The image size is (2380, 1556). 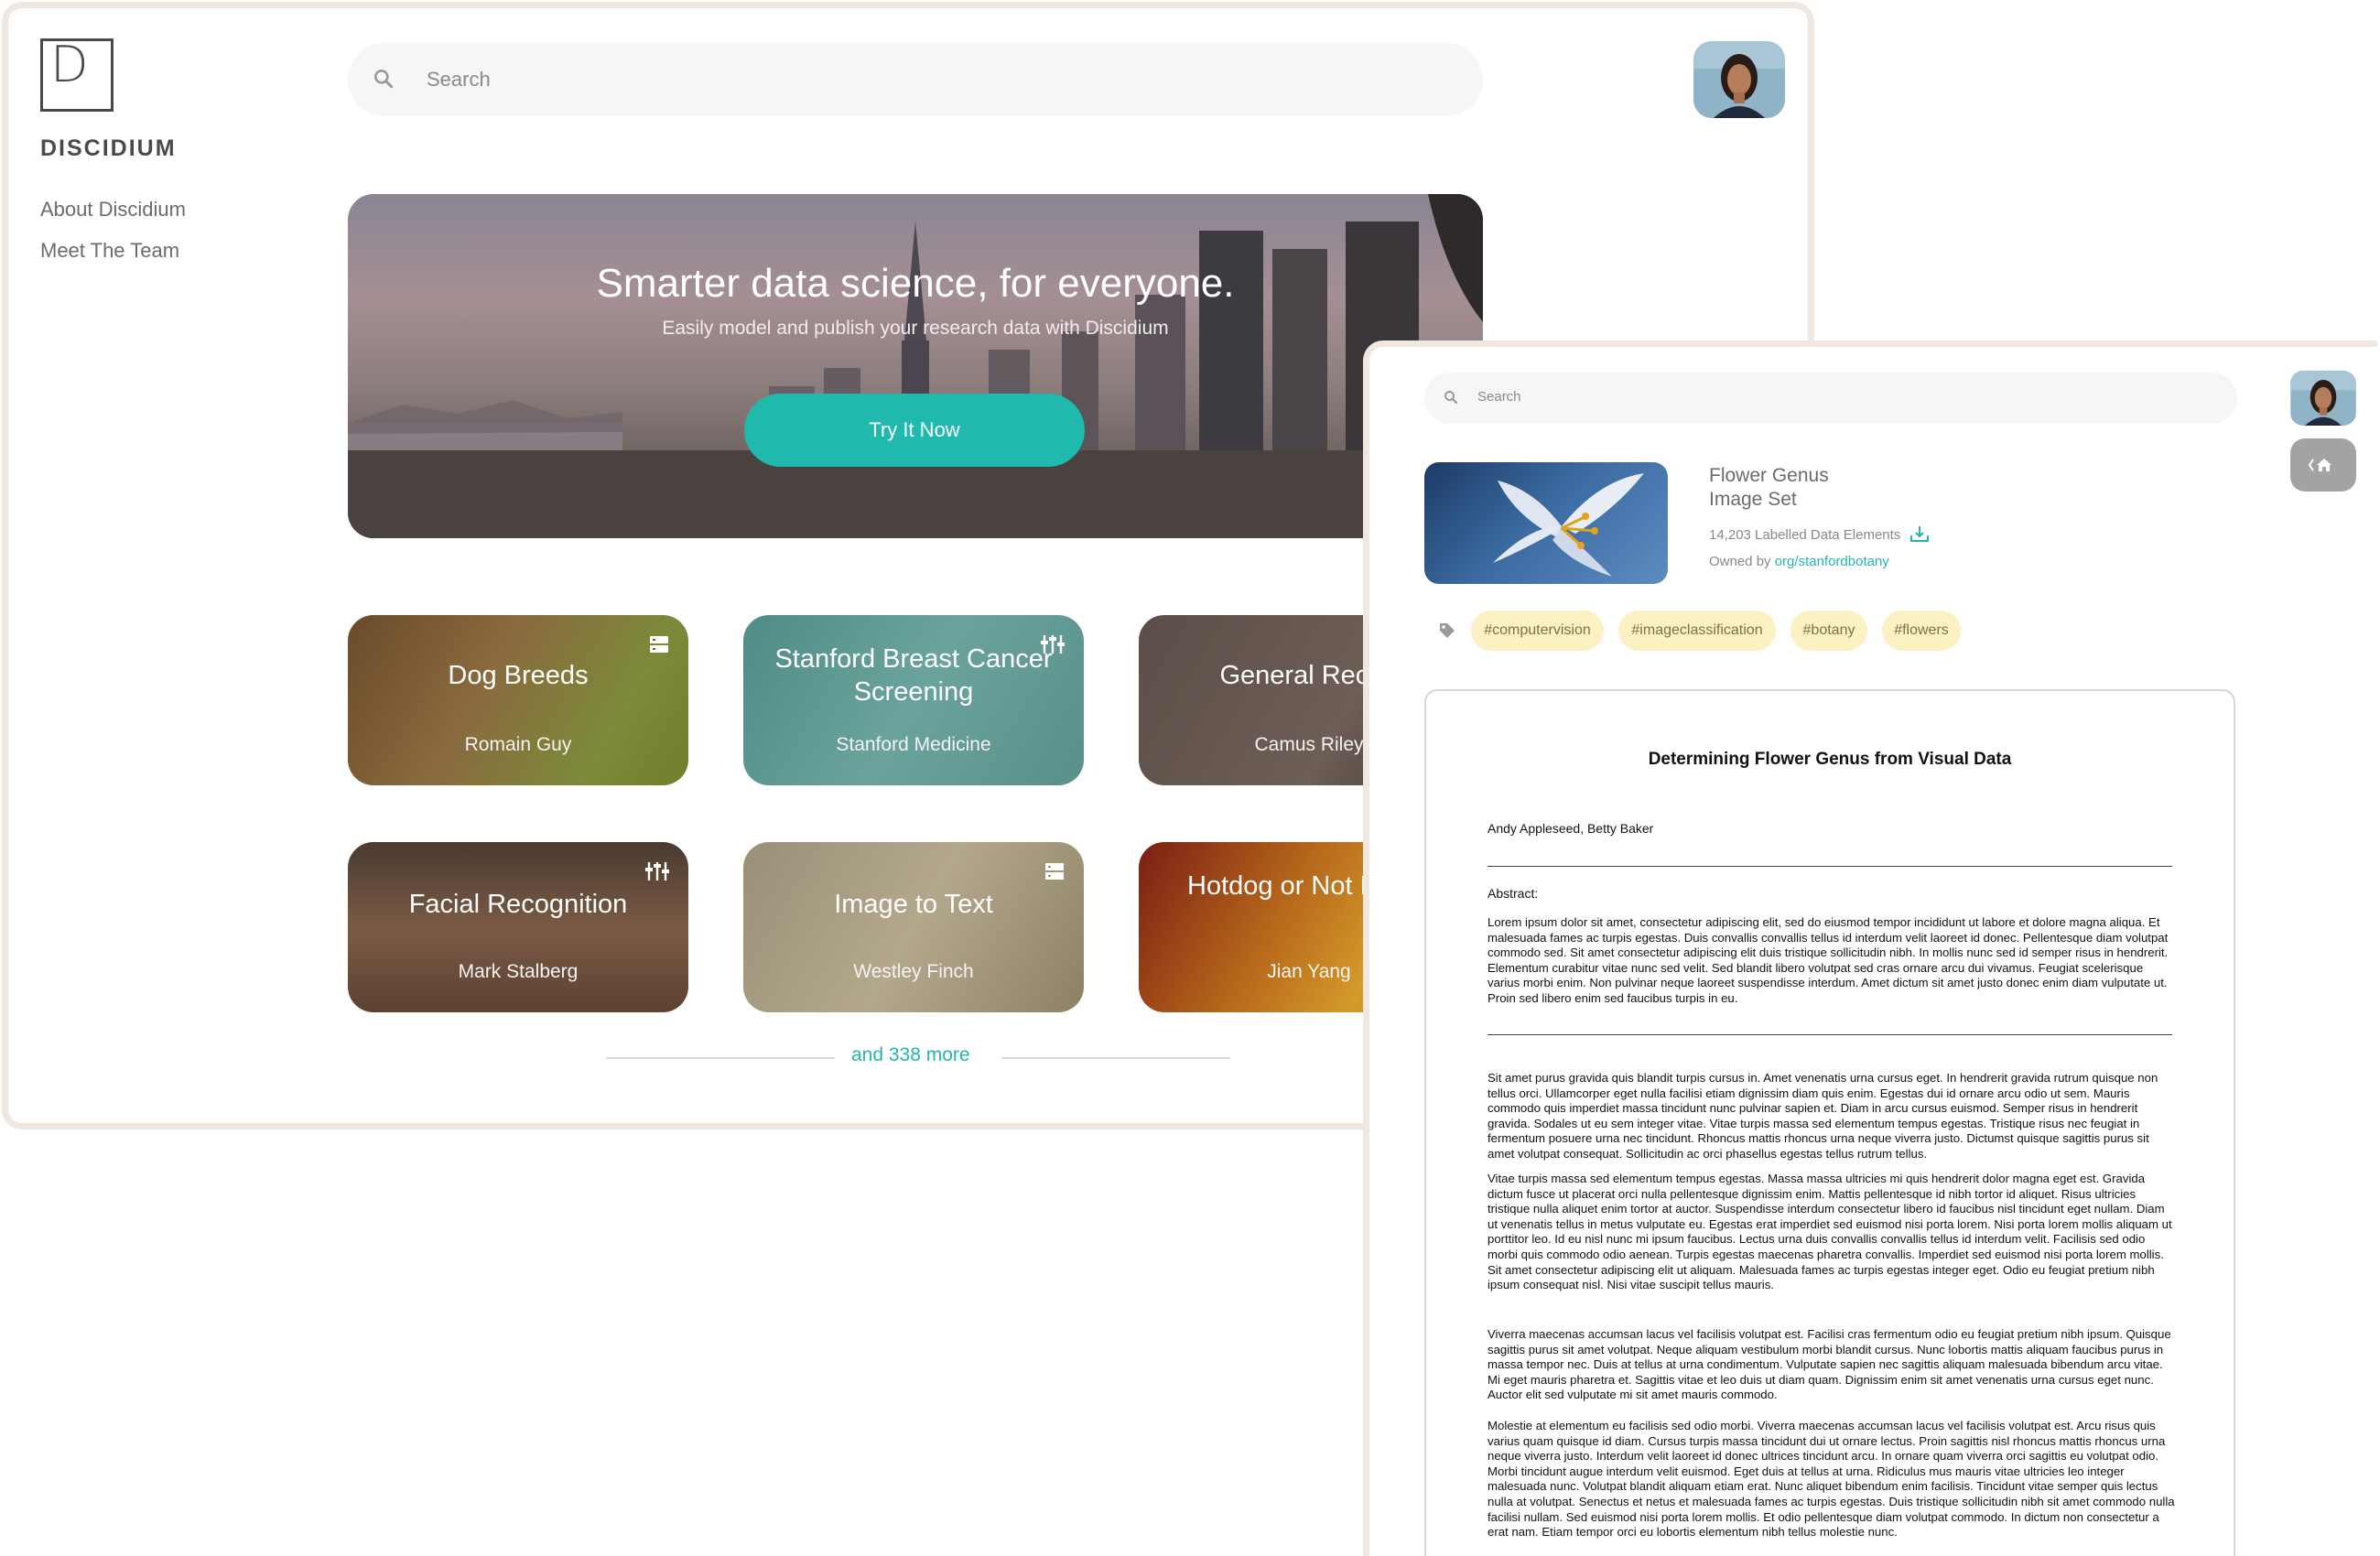 I want to click on lily-flower-image, so click(x=1568, y=525).